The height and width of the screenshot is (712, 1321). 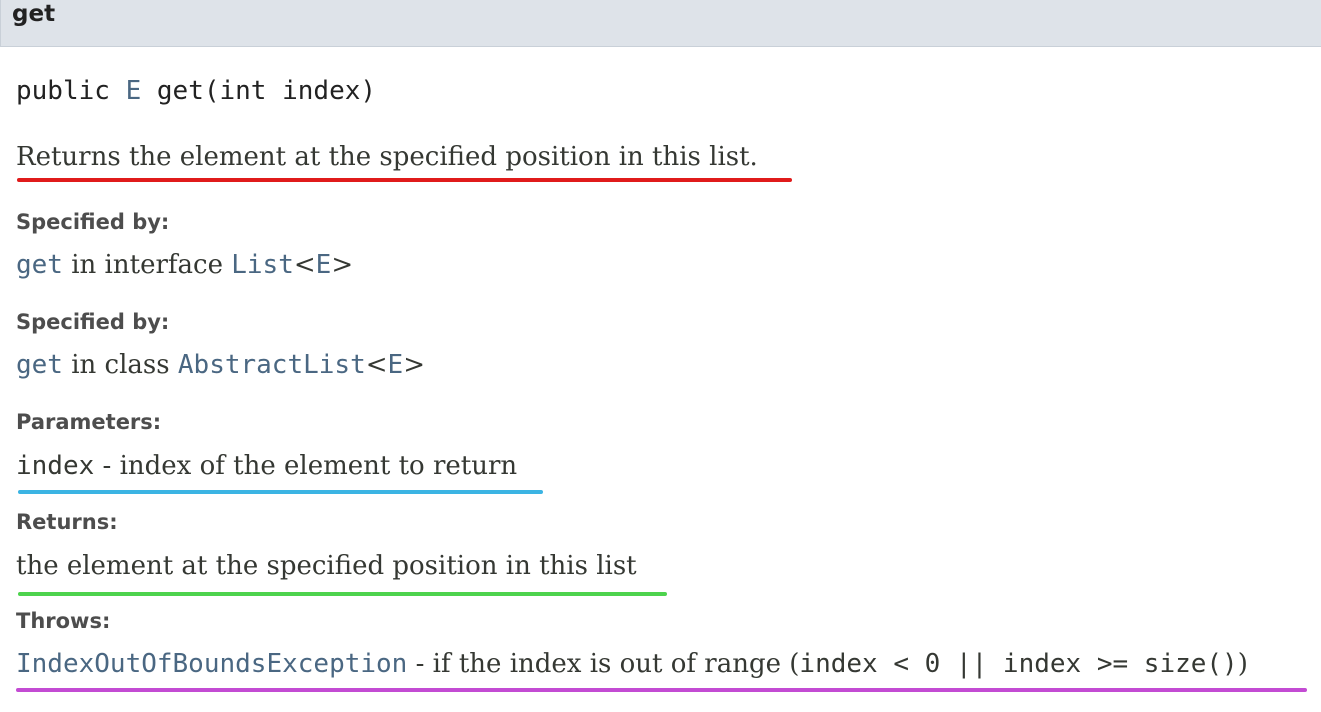 I want to click on throws-code: index < 0 || index >= size(), so click(x=1018, y=664).